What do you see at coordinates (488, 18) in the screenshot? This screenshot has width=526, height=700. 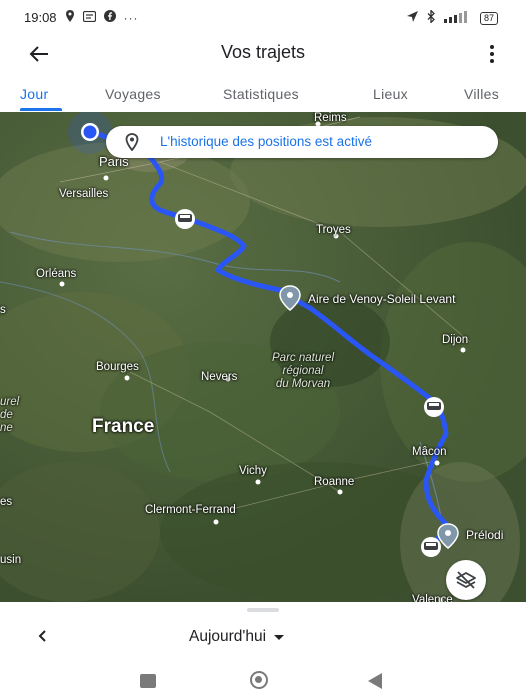 I see `battery-icon: 87` at bounding box center [488, 18].